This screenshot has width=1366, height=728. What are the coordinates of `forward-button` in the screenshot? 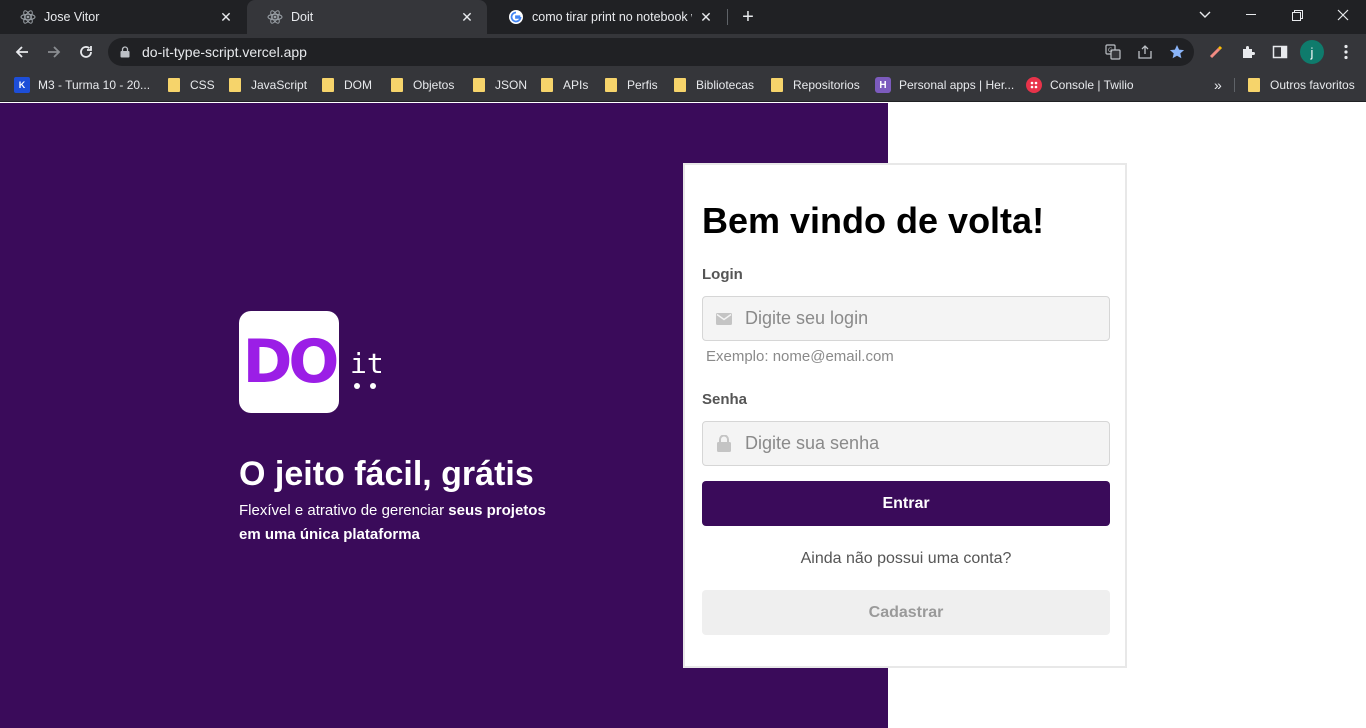 It's located at (54, 52).